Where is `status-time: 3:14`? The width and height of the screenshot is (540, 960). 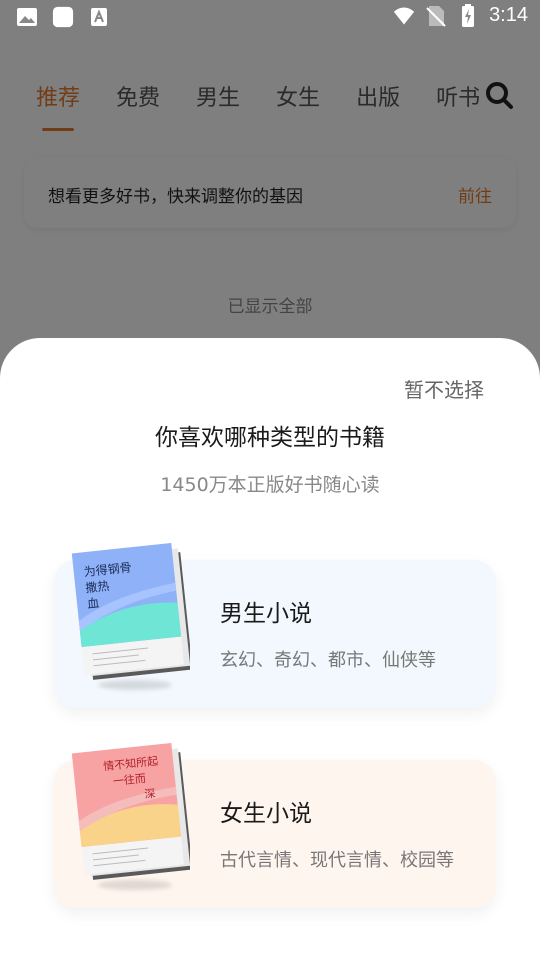
status-time: 3:14 is located at coordinates (508, 15).